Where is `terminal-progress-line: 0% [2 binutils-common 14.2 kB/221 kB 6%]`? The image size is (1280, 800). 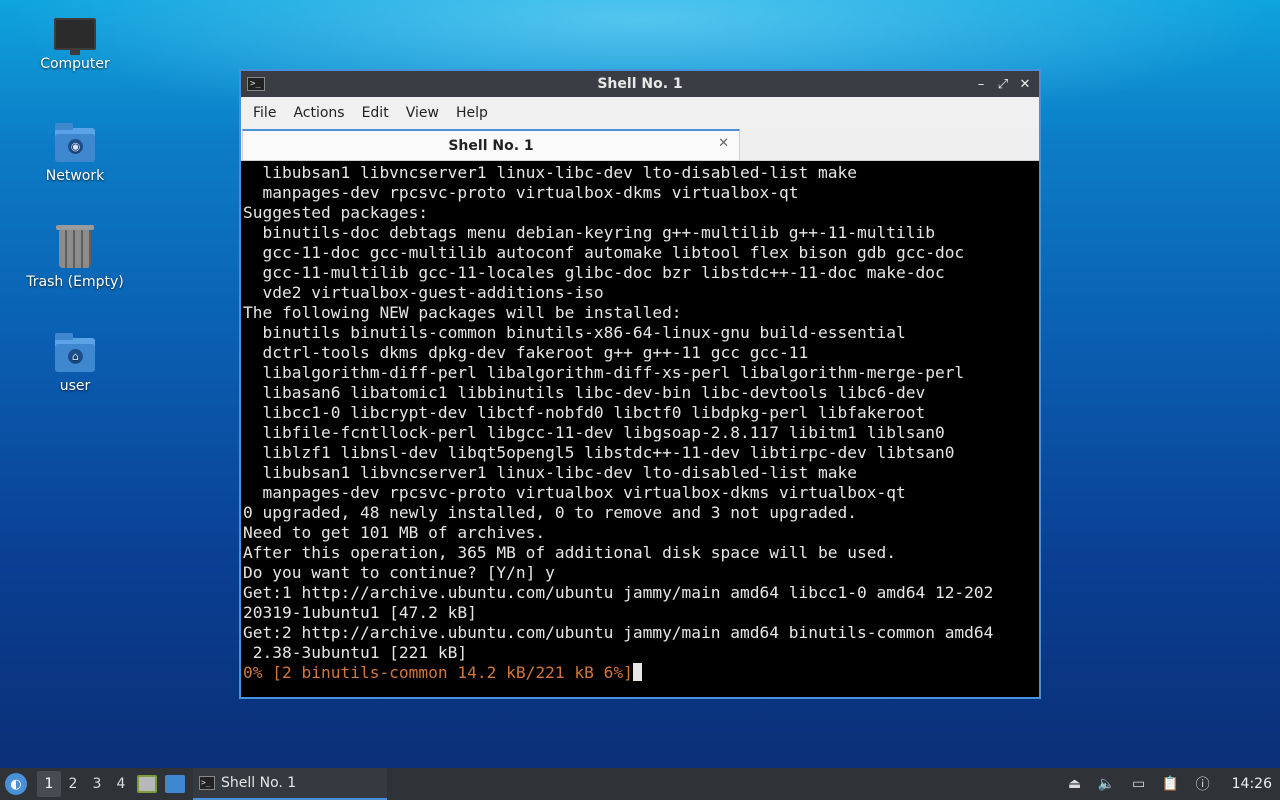 terminal-progress-line: 0% [2 binutils-common 14.2 kB/221 kB 6%] is located at coordinates (641, 673).